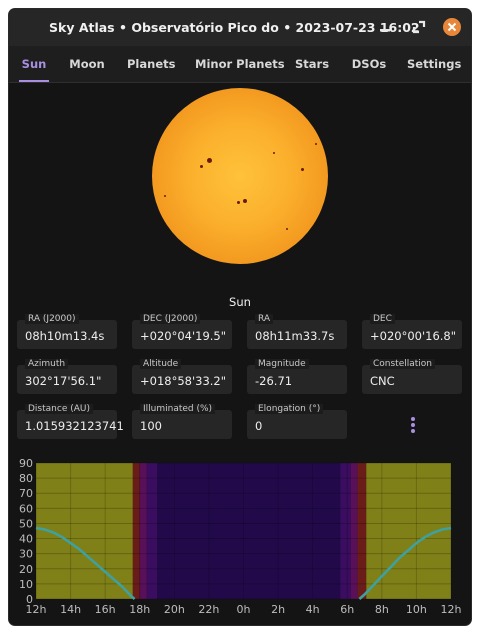  Describe the element at coordinates (244, 609) in the screenshot. I see `x-tick-label: 0h` at that location.